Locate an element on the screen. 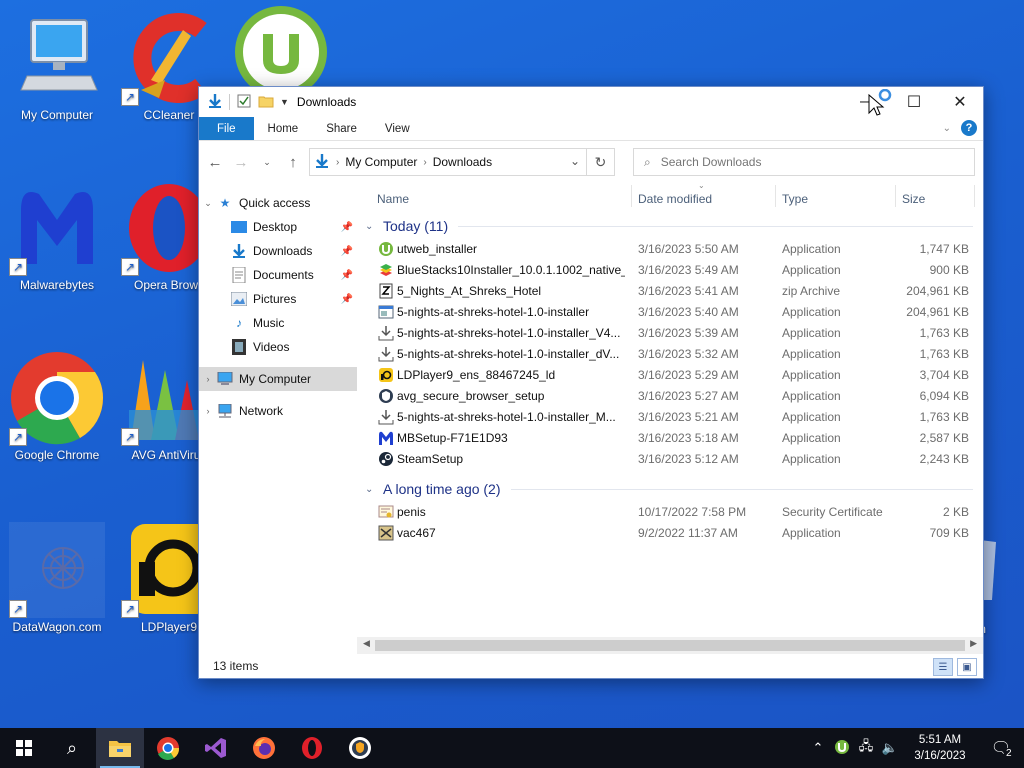 The image size is (1024, 768). show-hidden-icons-chevron-icon: ⌃ is located at coordinates (818, 748).